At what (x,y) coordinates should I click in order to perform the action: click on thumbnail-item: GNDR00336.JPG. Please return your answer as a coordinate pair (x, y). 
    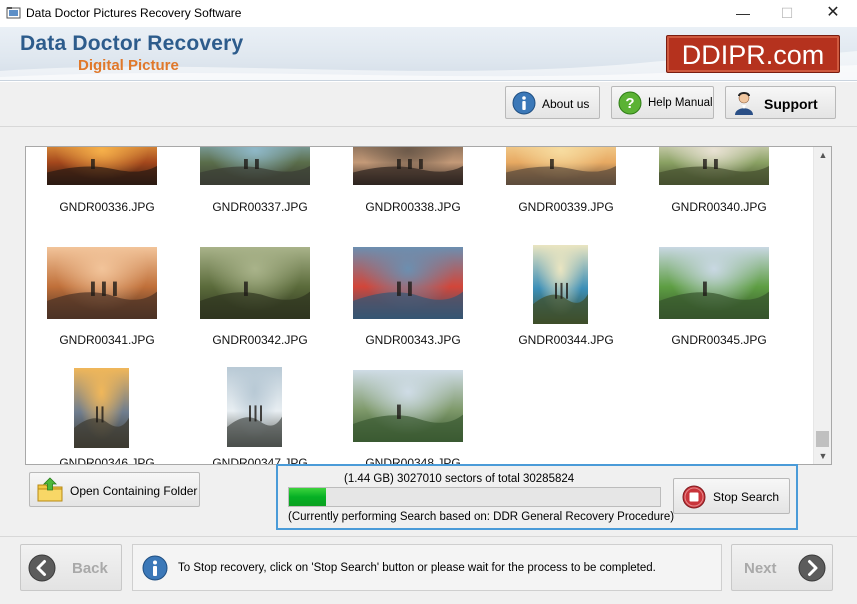
    Looking at the image, I should click on (107, 196).